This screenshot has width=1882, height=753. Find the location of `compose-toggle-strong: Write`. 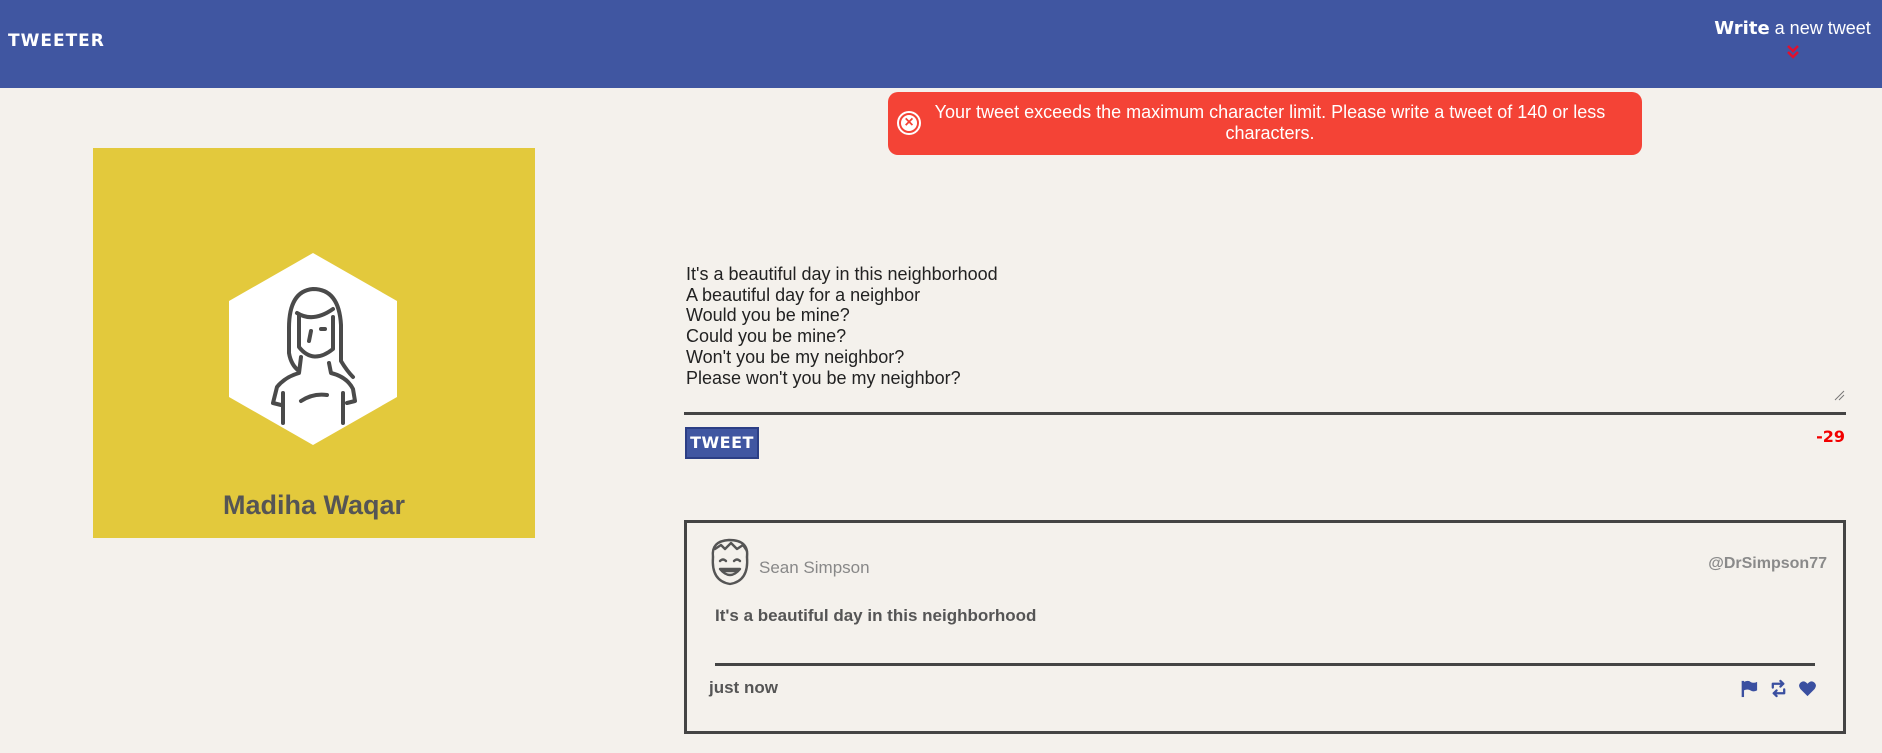

compose-toggle-strong: Write is located at coordinates (1742, 28).